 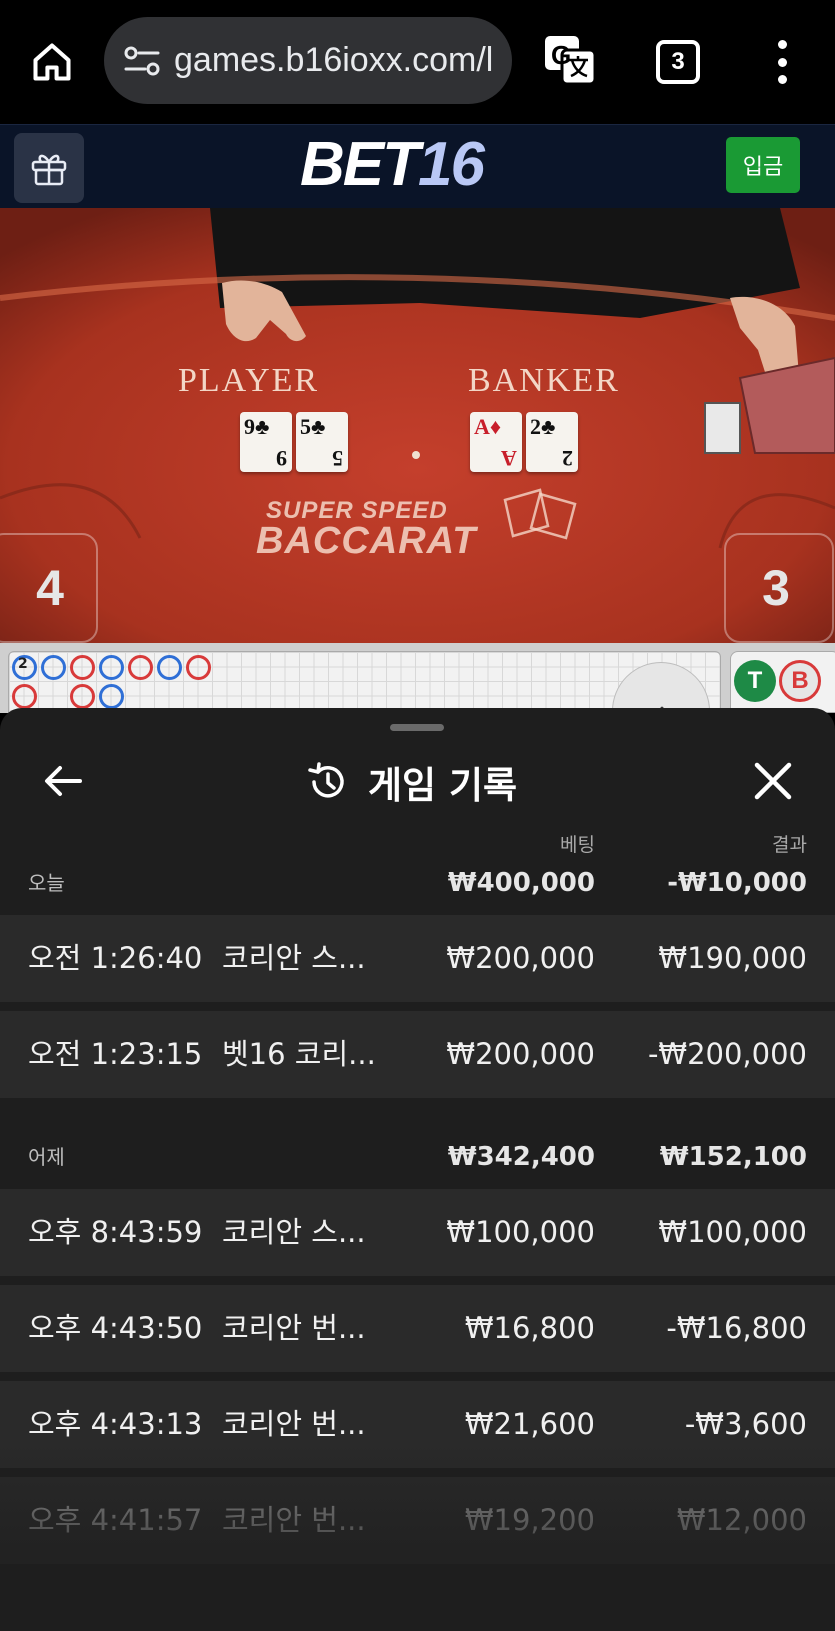 I want to click on banker-label: BANKER, so click(x=544, y=380).